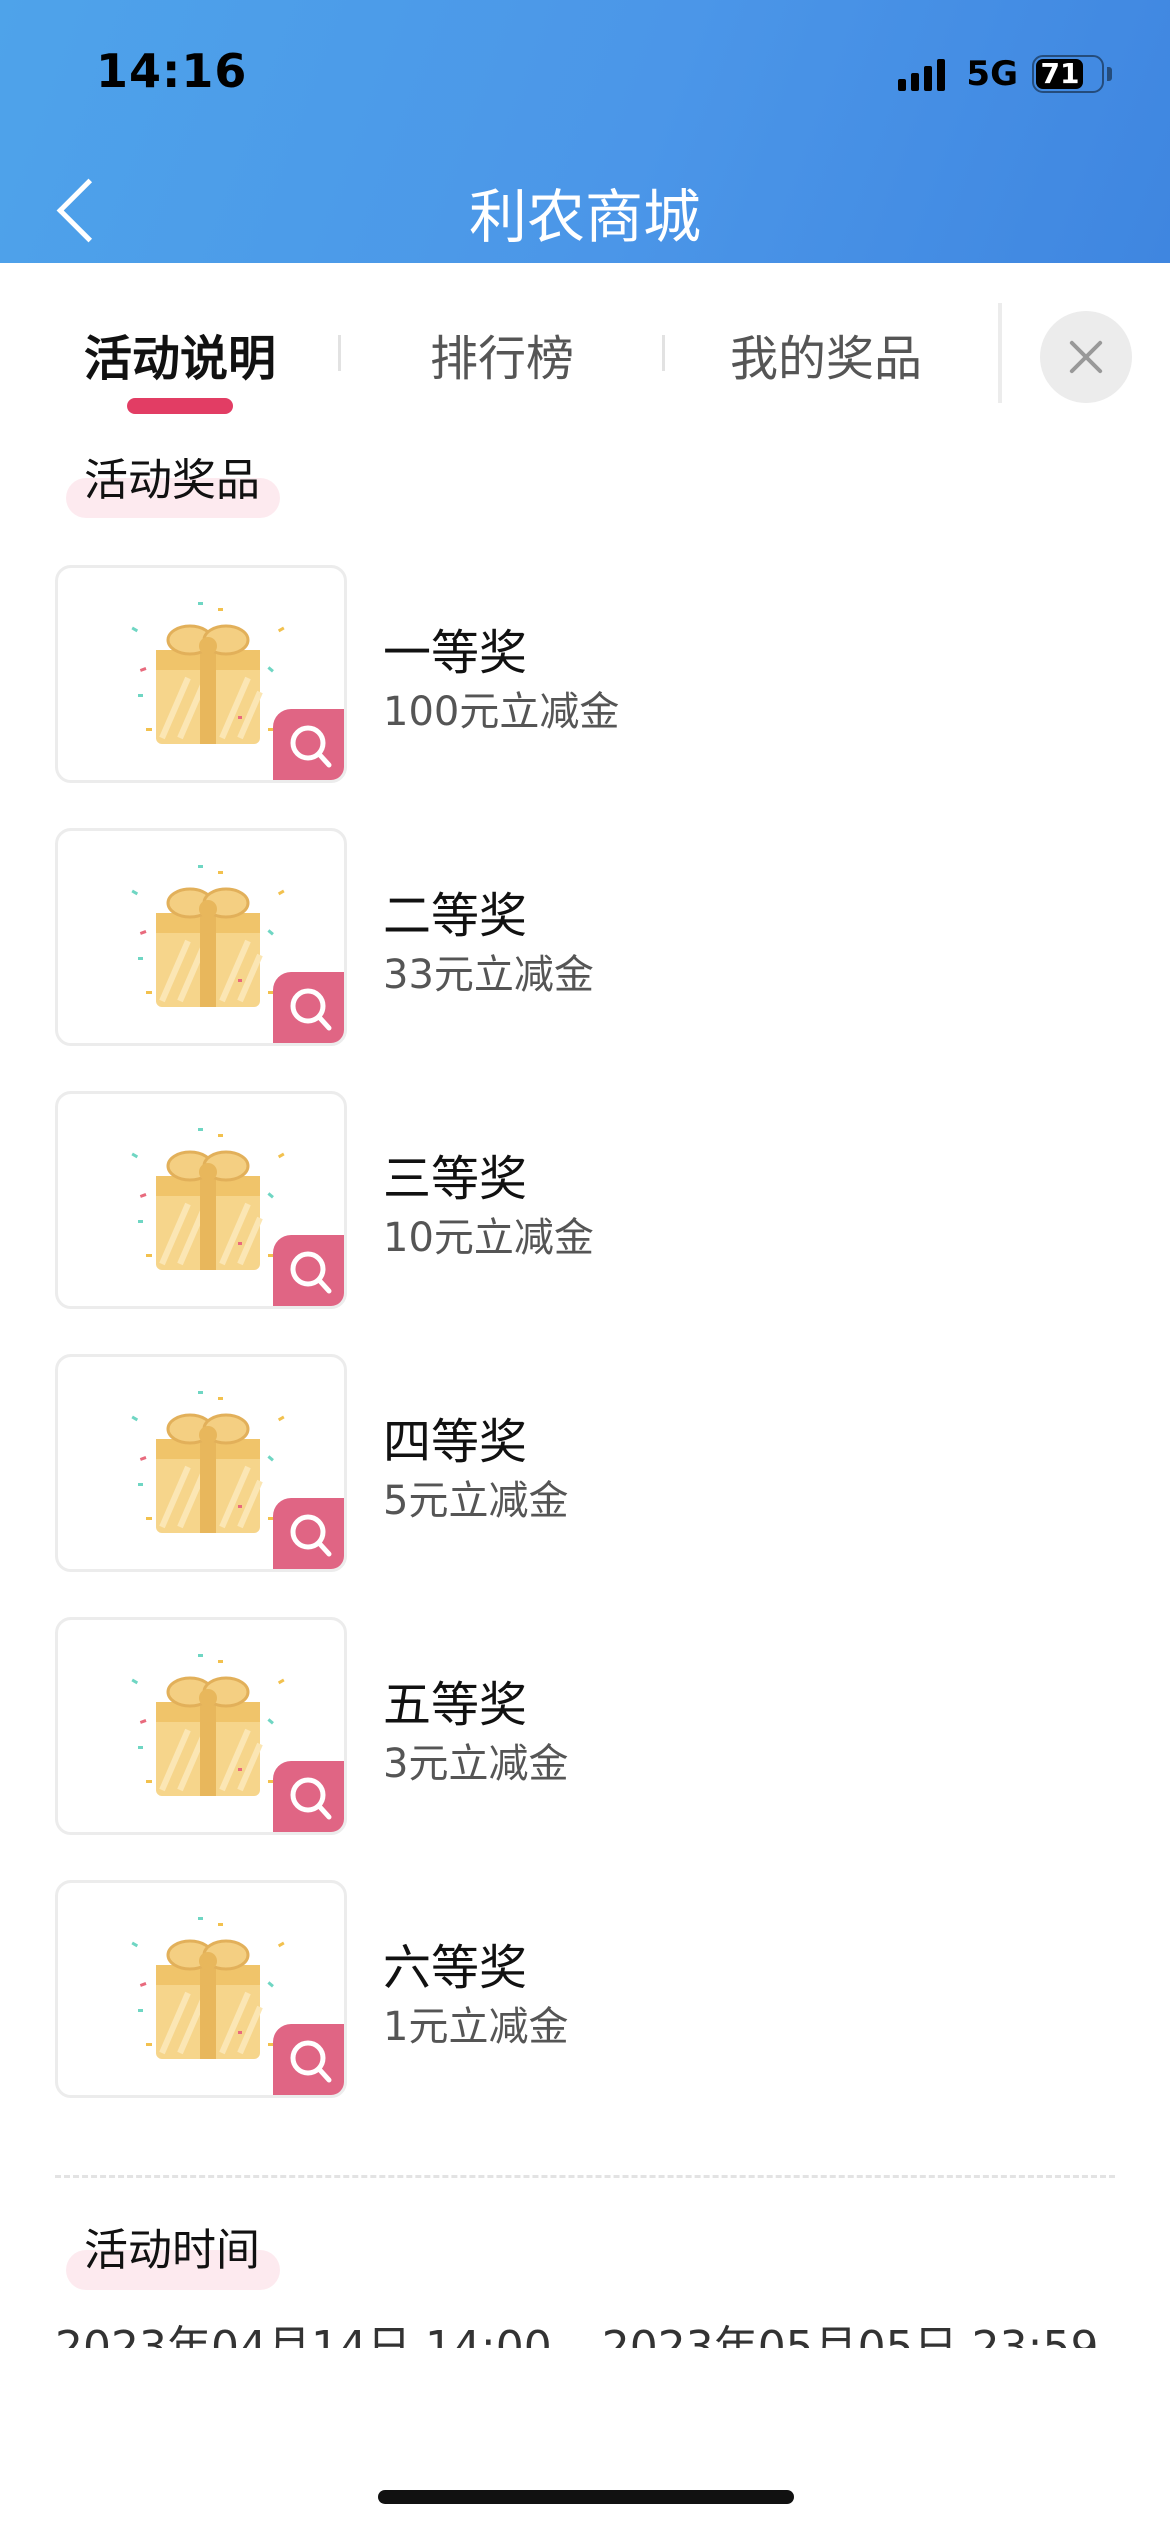 This screenshot has height=2532, width=1170. I want to click on prize-description: 1元立减金, so click(476, 2027).